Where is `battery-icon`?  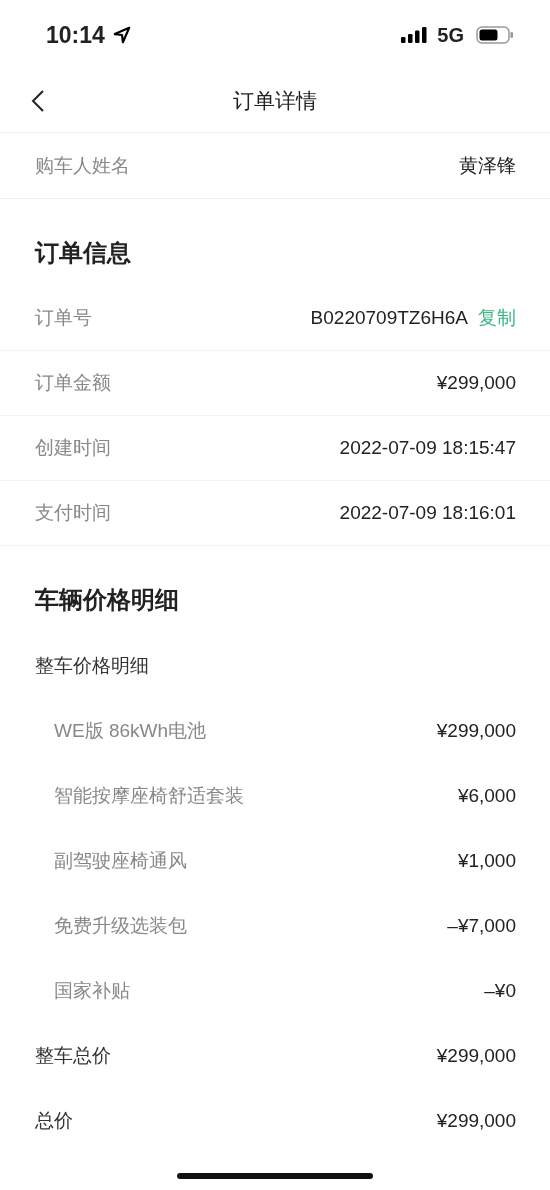 battery-icon is located at coordinates (495, 35).